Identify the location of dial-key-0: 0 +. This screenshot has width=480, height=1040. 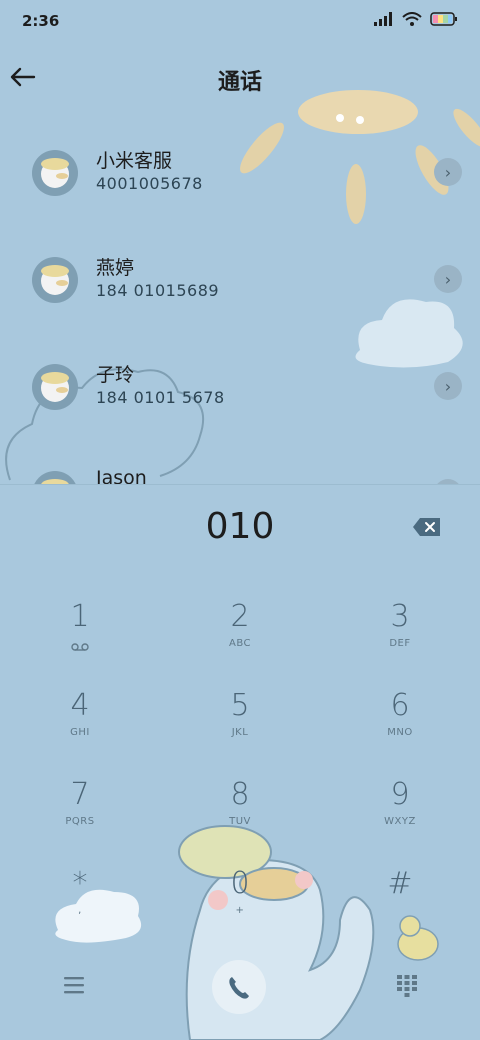
(240, 905).